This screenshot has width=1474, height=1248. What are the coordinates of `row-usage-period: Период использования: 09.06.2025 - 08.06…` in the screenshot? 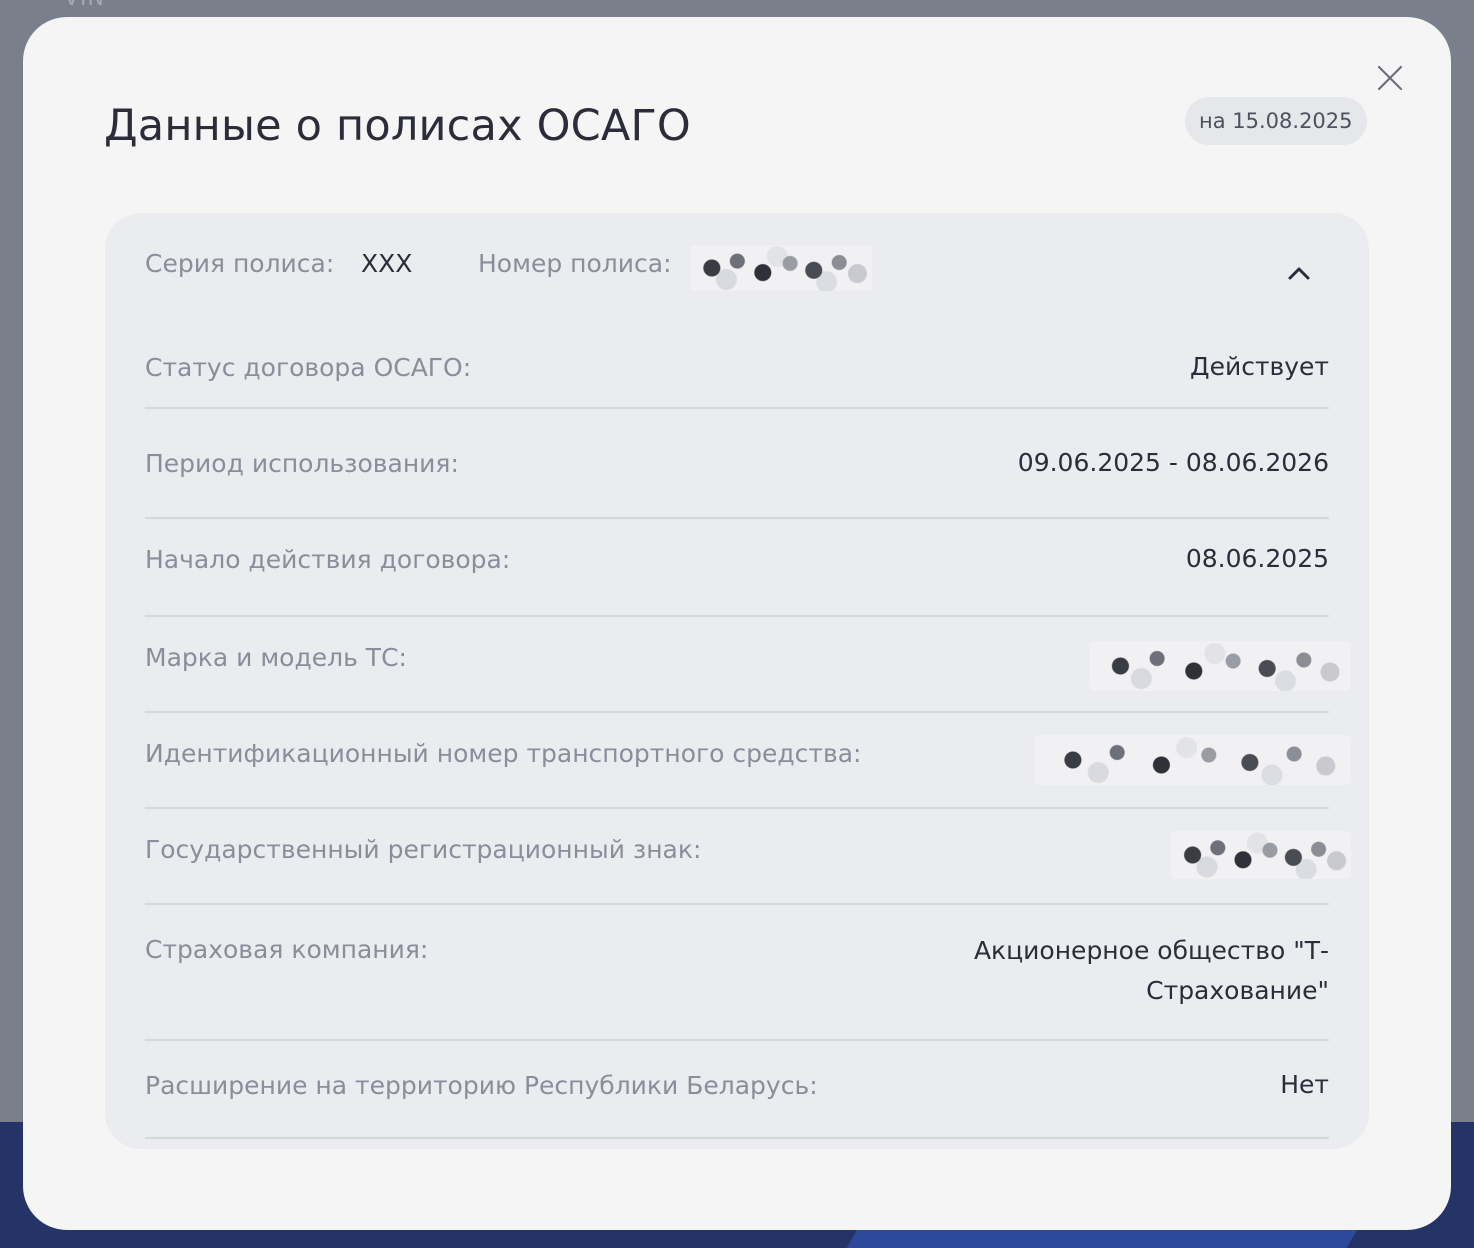 It's located at (737, 471).